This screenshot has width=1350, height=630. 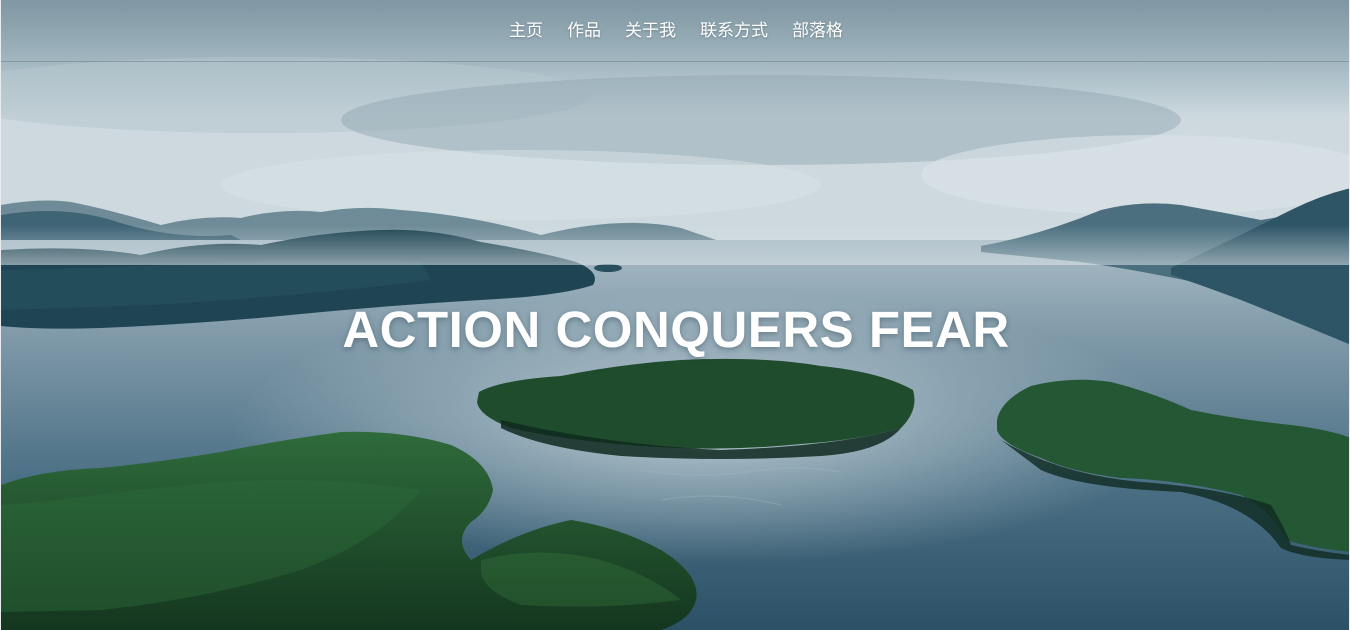 What do you see at coordinates (526, 31) in the screenshot?
I see `nav-item-home: 主页` at bounding box center [526, 31].